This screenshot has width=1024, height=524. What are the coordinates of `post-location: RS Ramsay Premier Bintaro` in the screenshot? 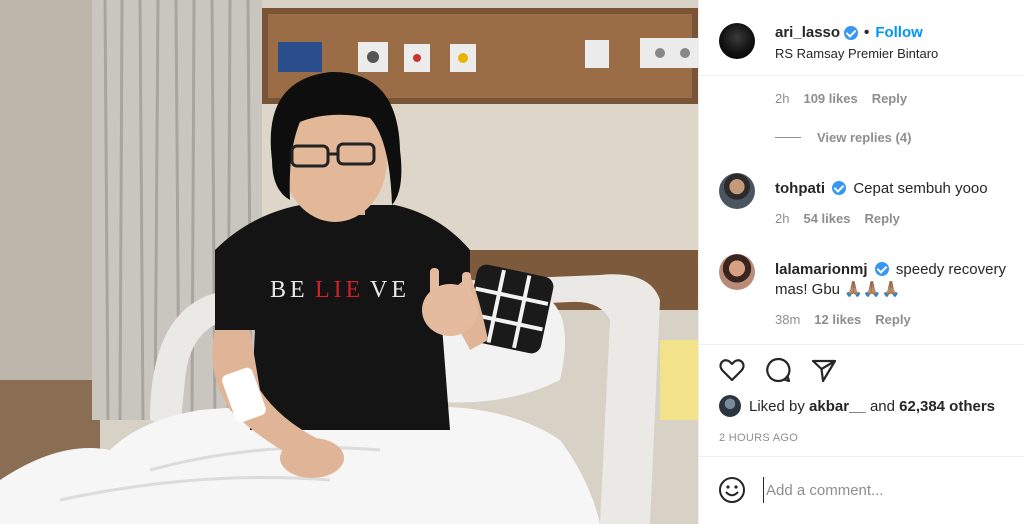 It's located at (856, 53).